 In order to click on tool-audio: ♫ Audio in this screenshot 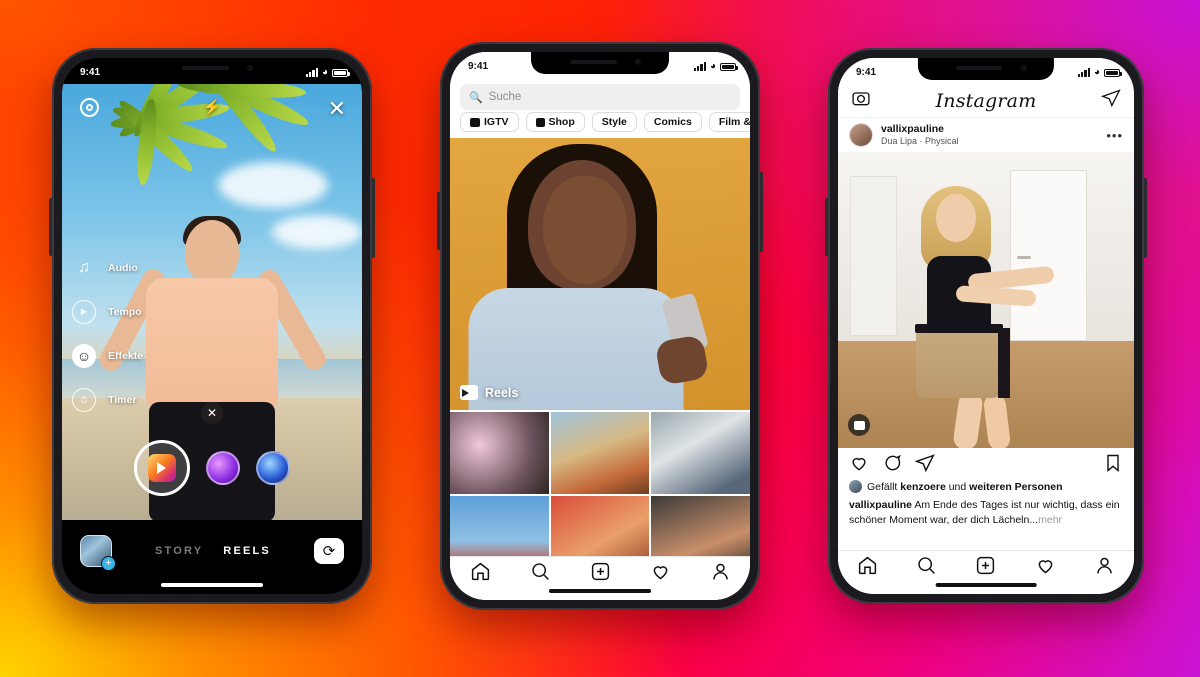, I will do `click(107, 268)`.